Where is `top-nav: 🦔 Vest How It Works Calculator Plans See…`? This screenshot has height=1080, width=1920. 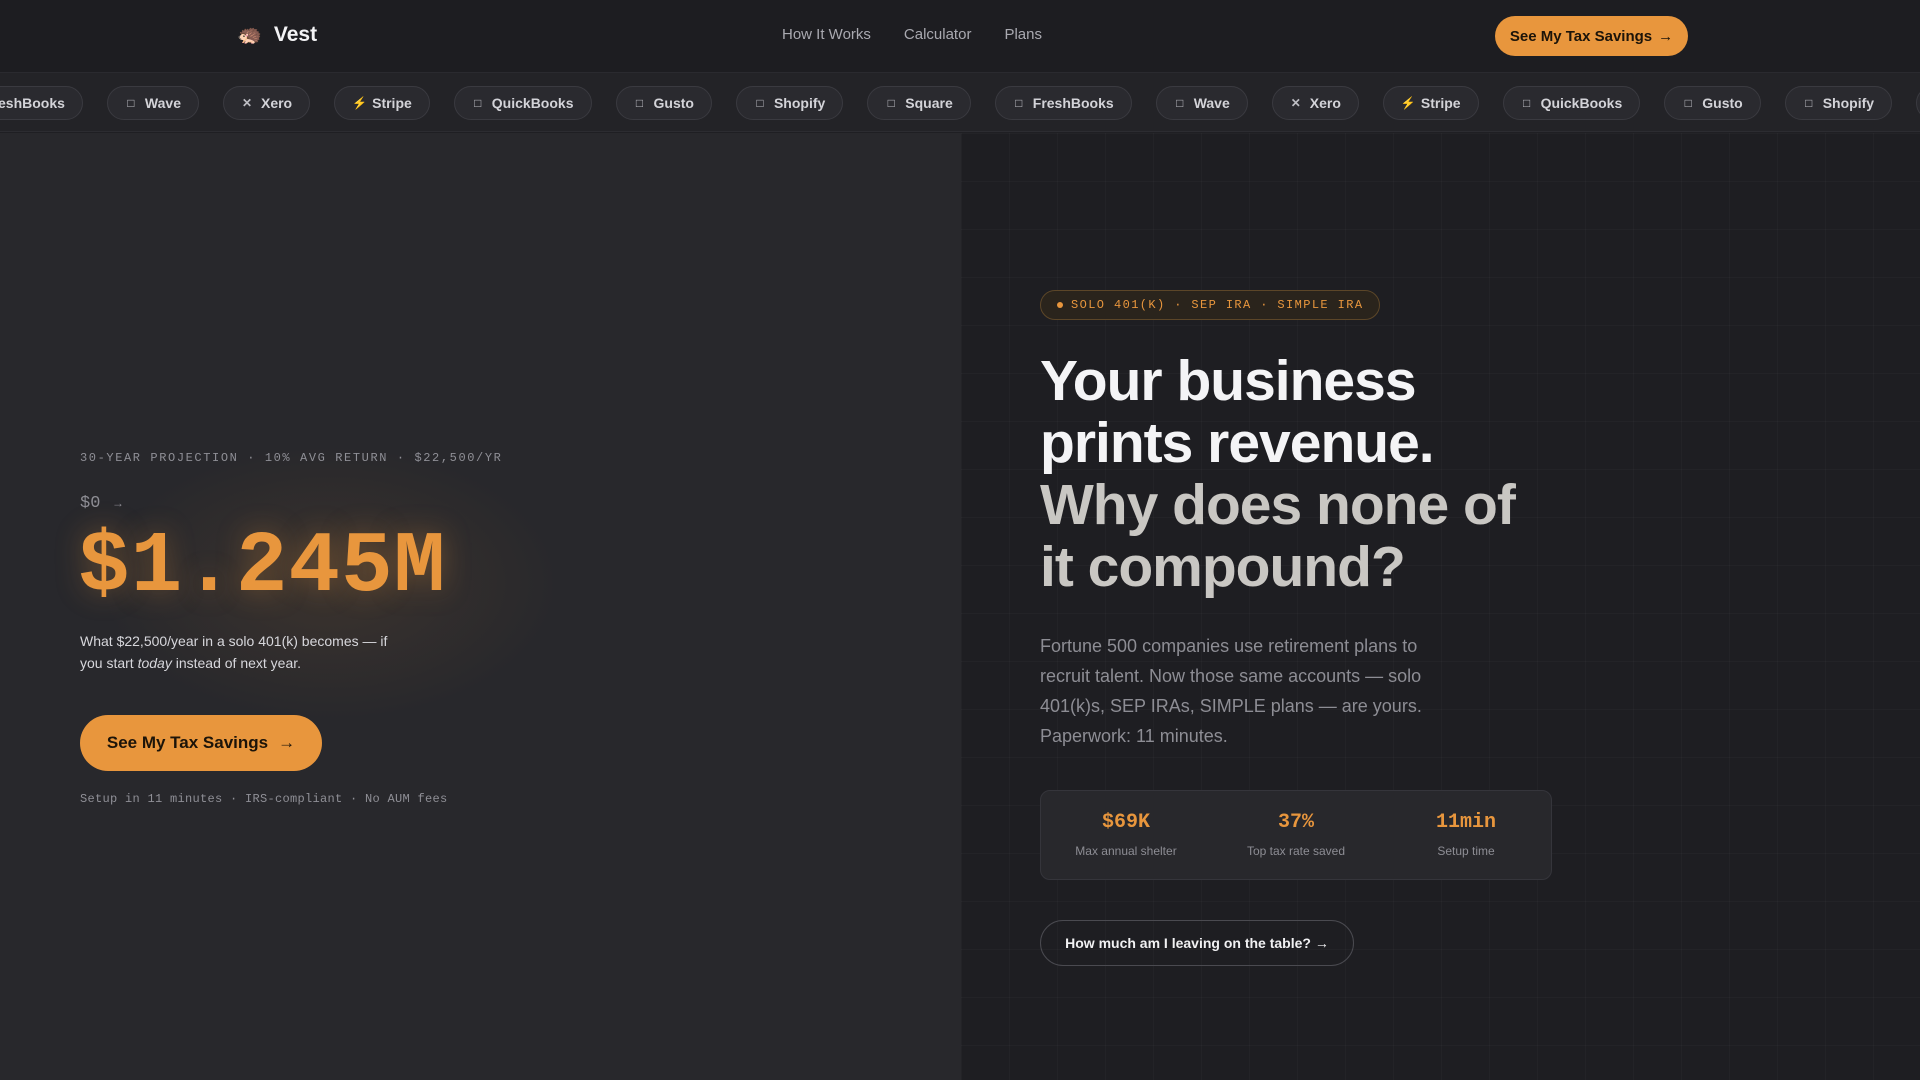
top-nav: 🦔 Vest How It Works Calculator Plans See… is located at coordinates (960, 36).